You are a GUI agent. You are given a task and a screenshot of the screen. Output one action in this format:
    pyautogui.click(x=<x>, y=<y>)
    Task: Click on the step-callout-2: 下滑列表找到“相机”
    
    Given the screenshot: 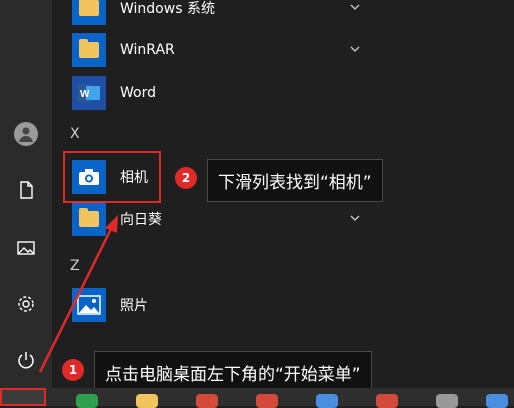 What is the action you would take?
    pyautogui.click(x=295, y=180)
    